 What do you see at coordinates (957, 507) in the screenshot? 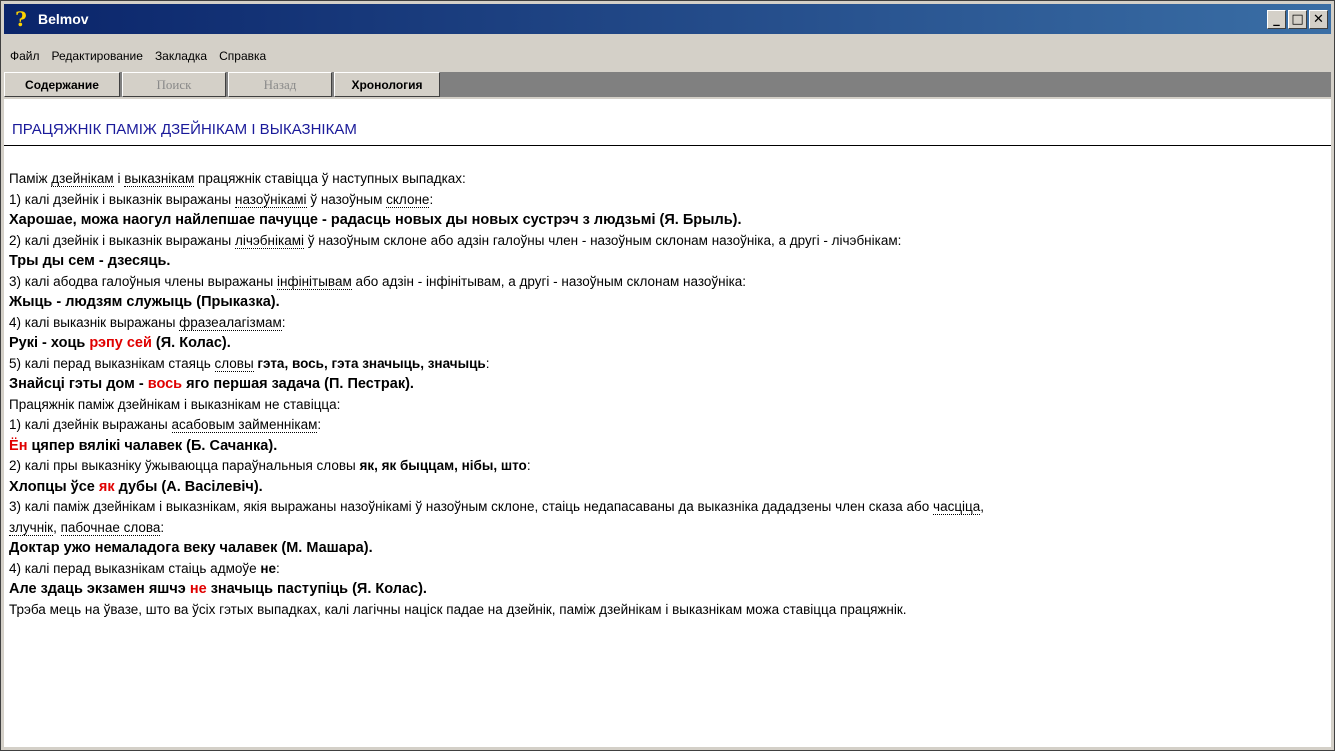
I see `term-link: часціца` at bounding box center [957, 507].